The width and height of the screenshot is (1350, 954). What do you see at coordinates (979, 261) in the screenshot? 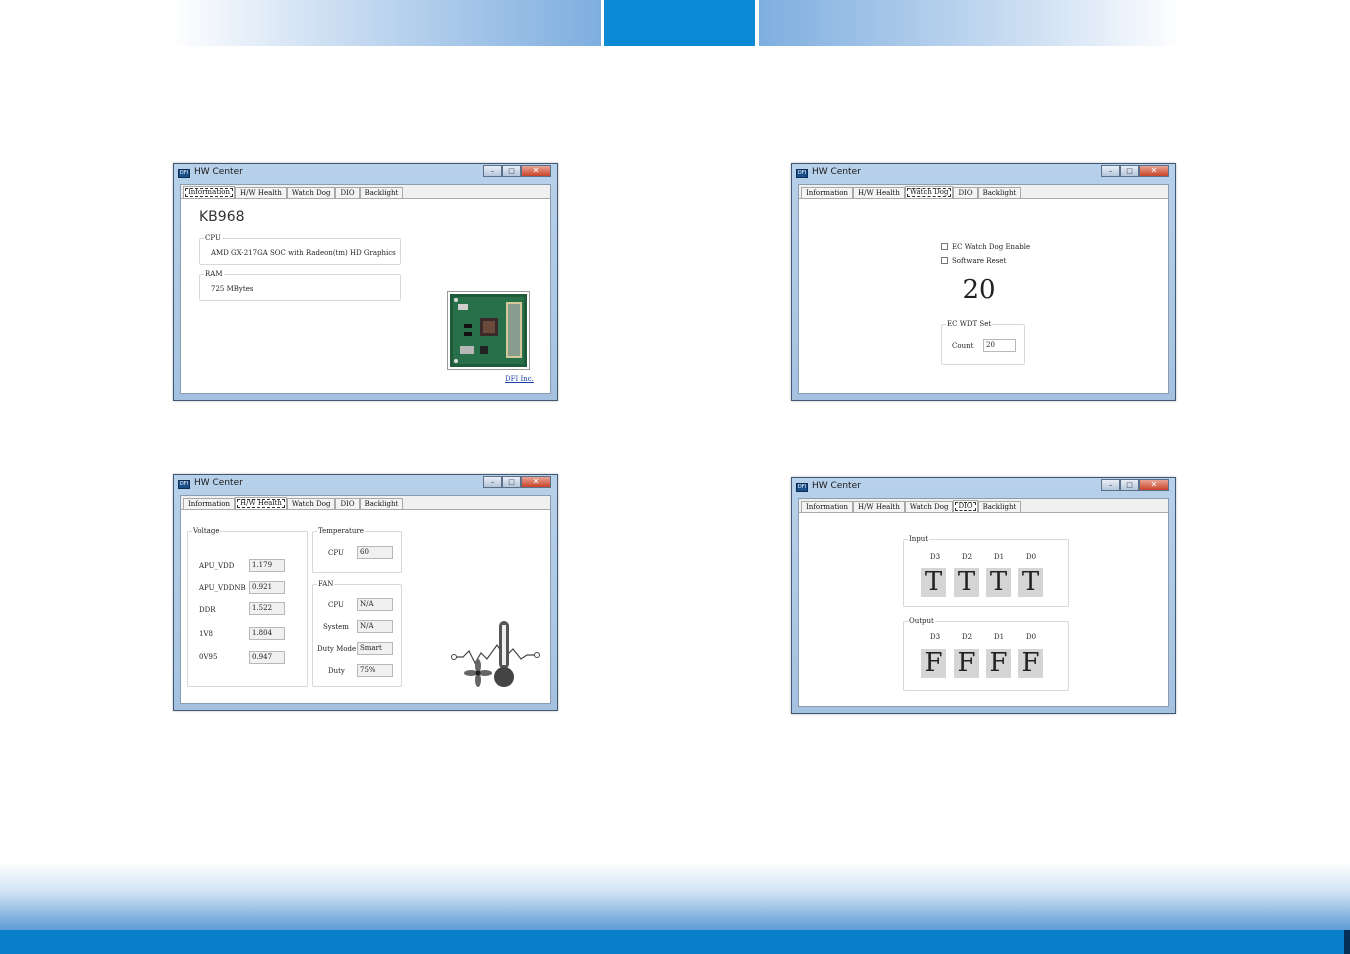
I see `software-reset-label: Software Reset` at bounding box center [979, 261].